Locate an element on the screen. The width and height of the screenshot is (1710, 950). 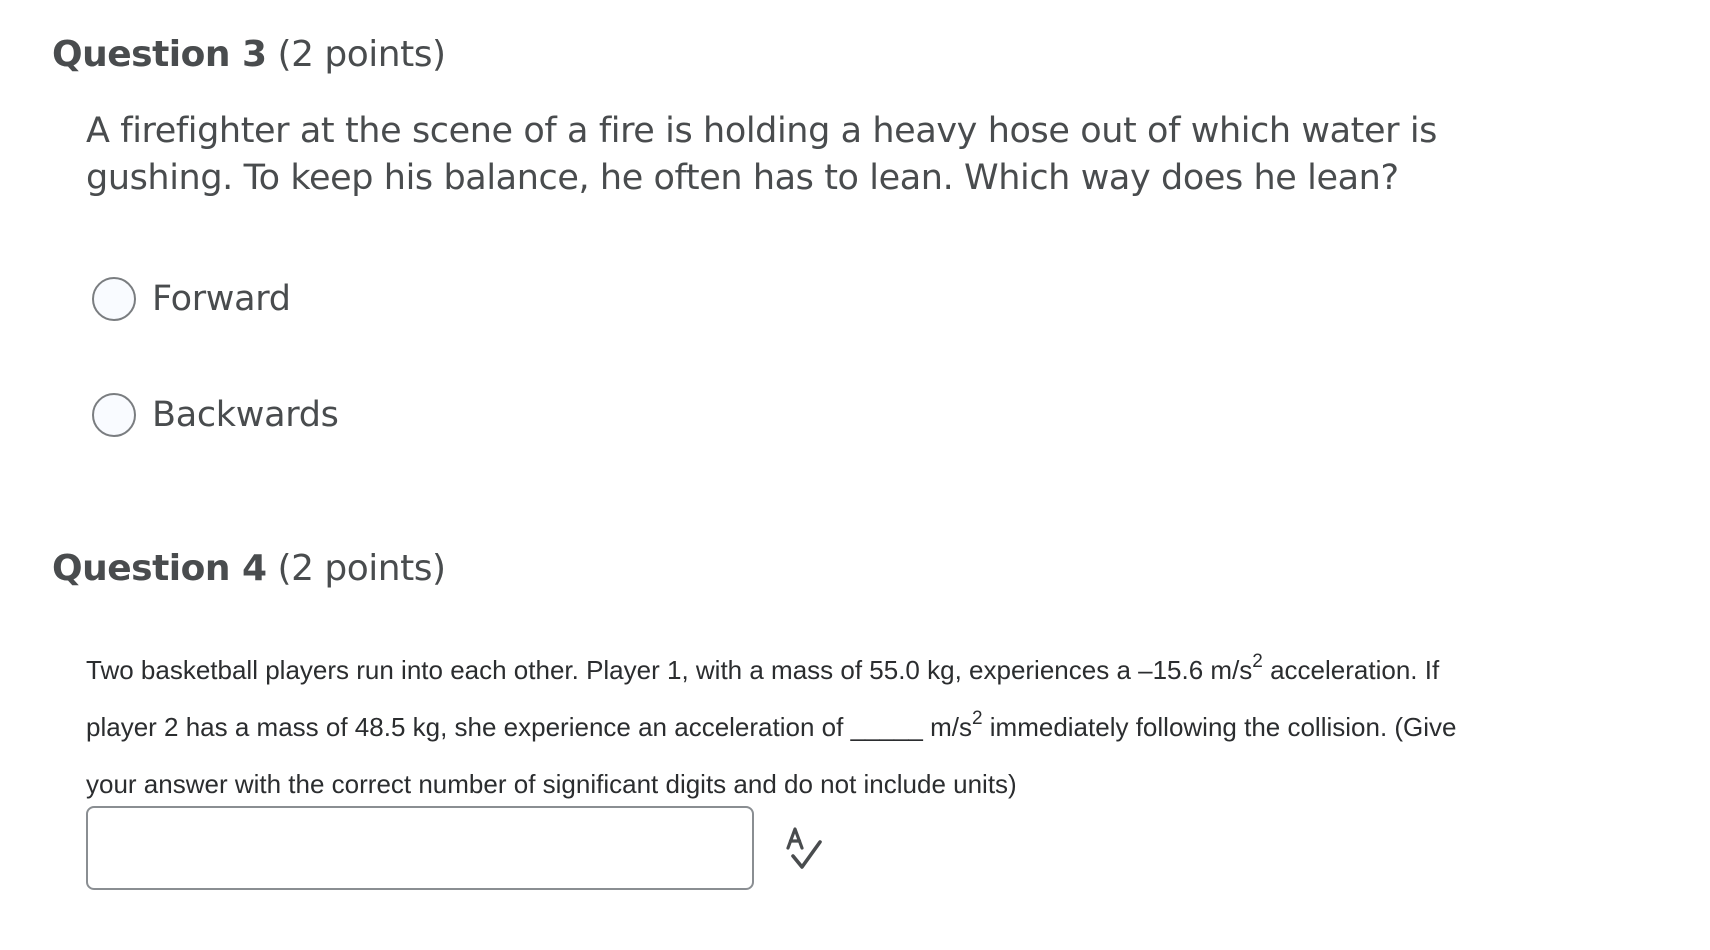
choice-backwards: Backwards is located at coordinates (215, 415).